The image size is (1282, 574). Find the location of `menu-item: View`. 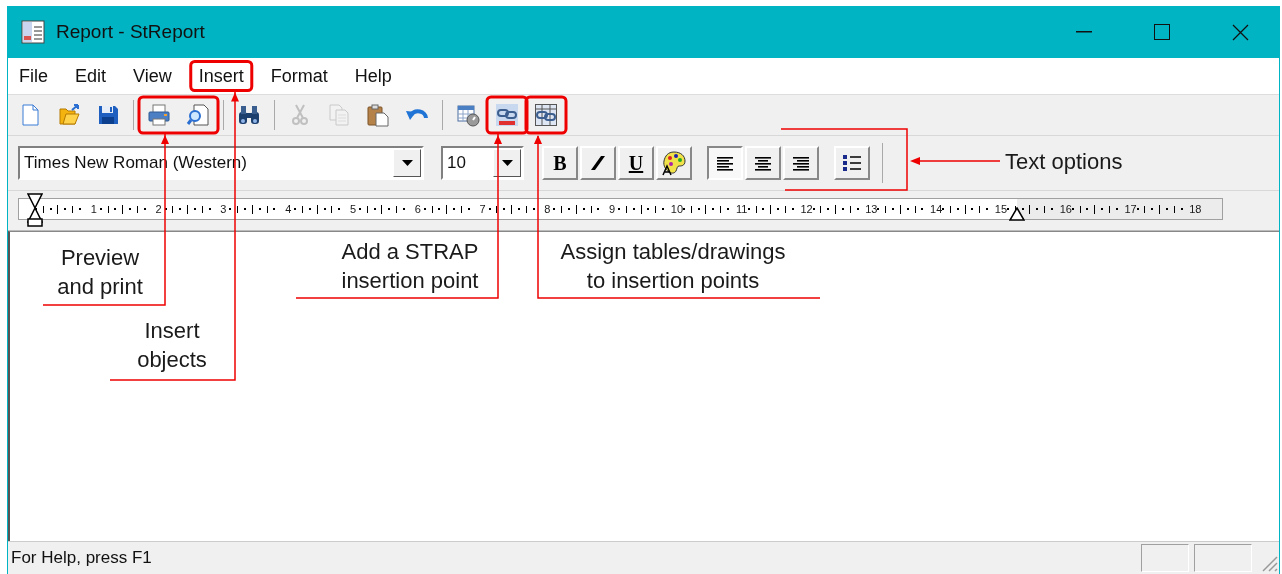

menu-item: View is located at coordinates (152, 76).